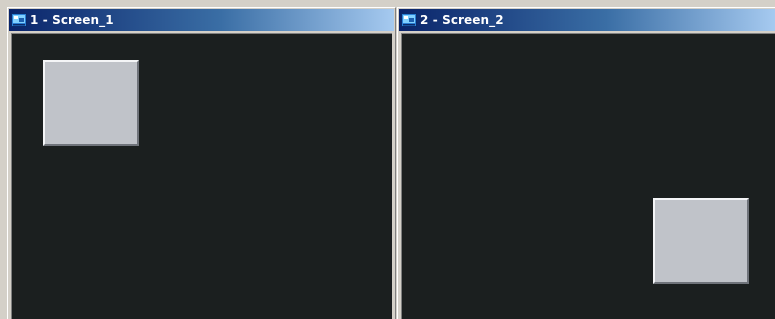  What do you see at coordinates (72, 20) in the screenshot?
I see `window-title: 1 - Screen_1` at bounding box center [72, 20].